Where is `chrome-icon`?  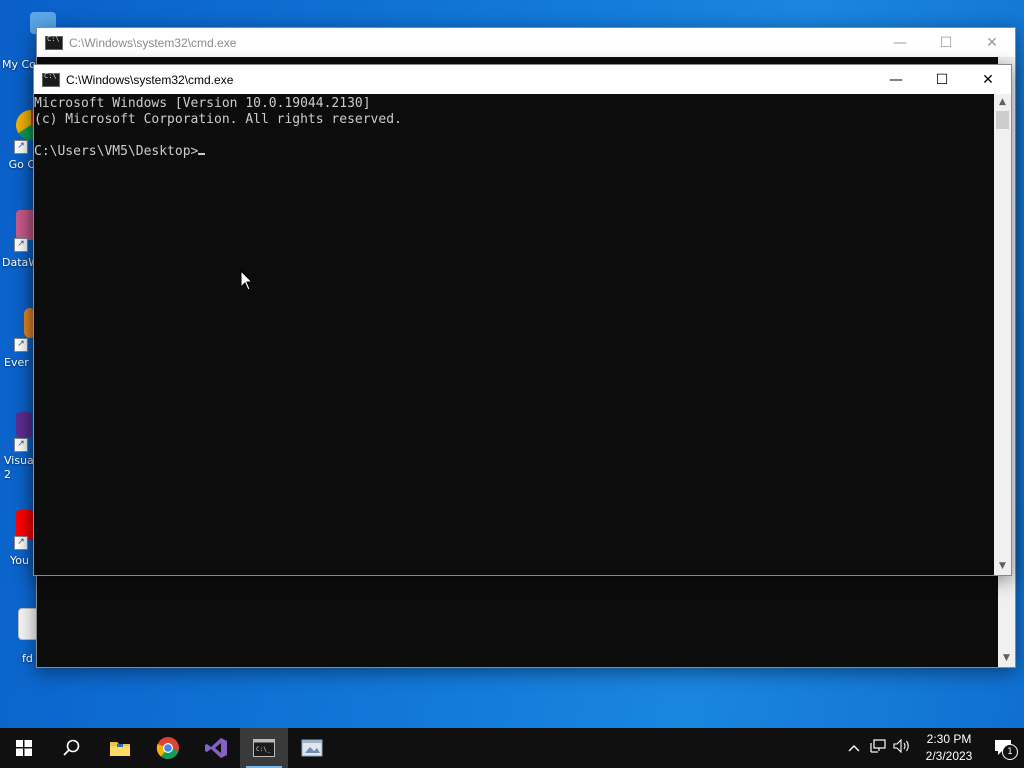 chrome-icon is located at coordinates (167, 748).